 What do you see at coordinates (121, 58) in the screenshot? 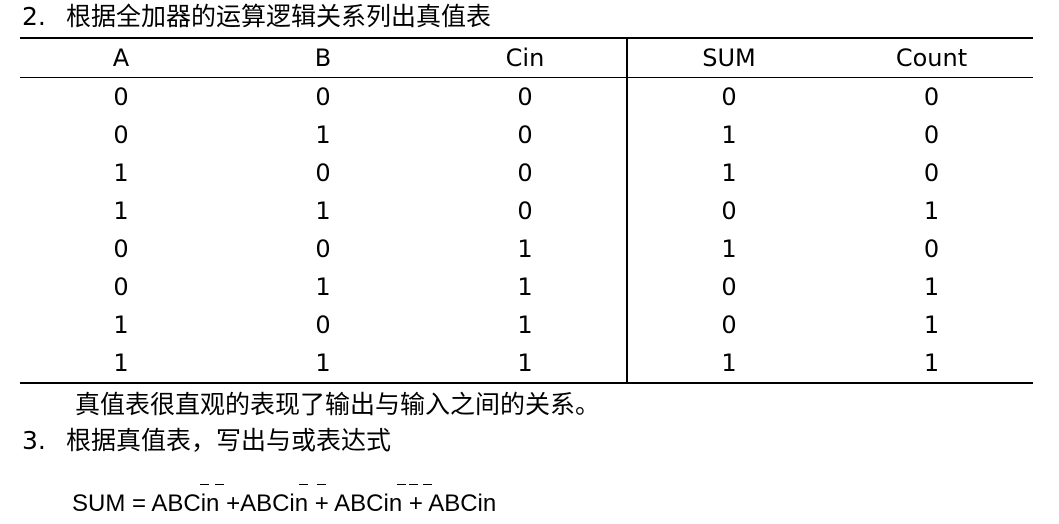
I see `header-a: A` at bounding box center [121, 58].